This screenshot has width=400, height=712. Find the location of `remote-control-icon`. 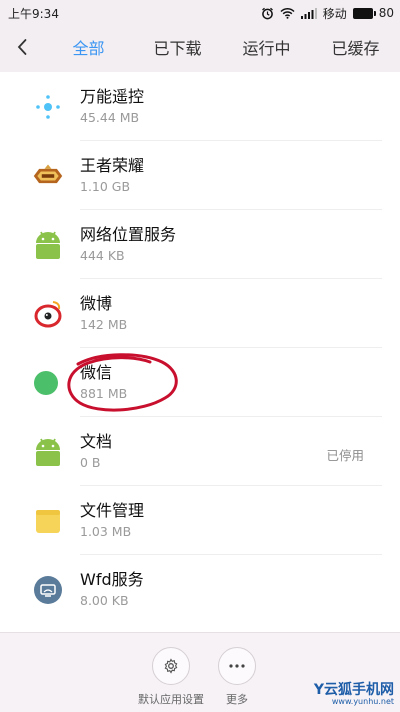

remote-control-icon is located at coordinates (48, 107).